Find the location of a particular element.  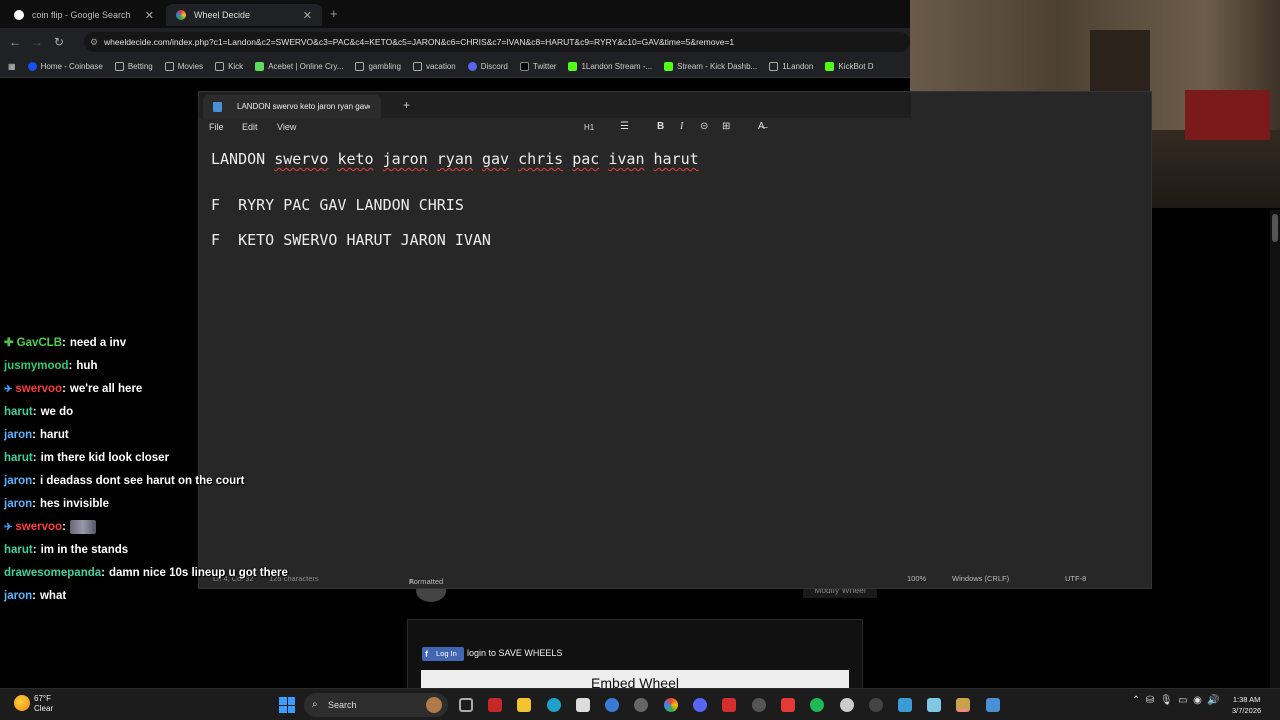

chat-text: im in the stands is located at coordinates (84, 550).